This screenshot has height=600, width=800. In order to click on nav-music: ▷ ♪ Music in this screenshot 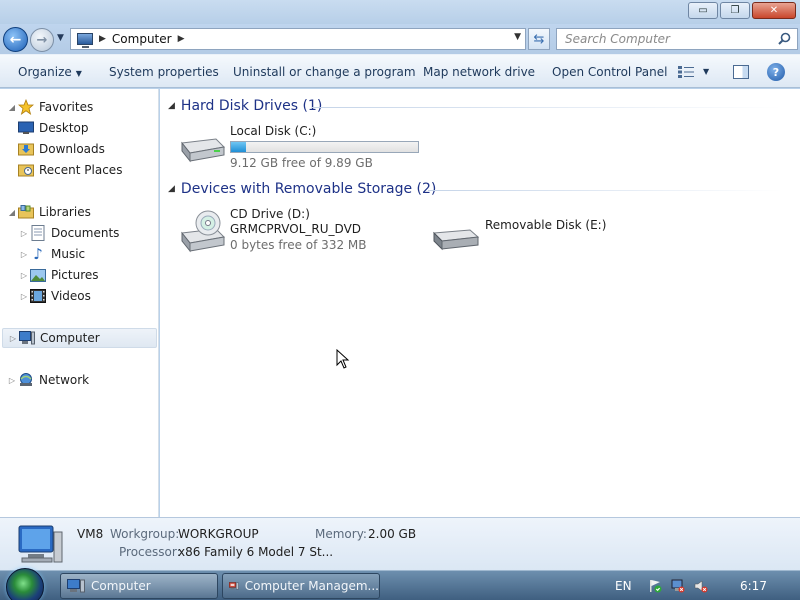, I will do `click(51, 254)`.